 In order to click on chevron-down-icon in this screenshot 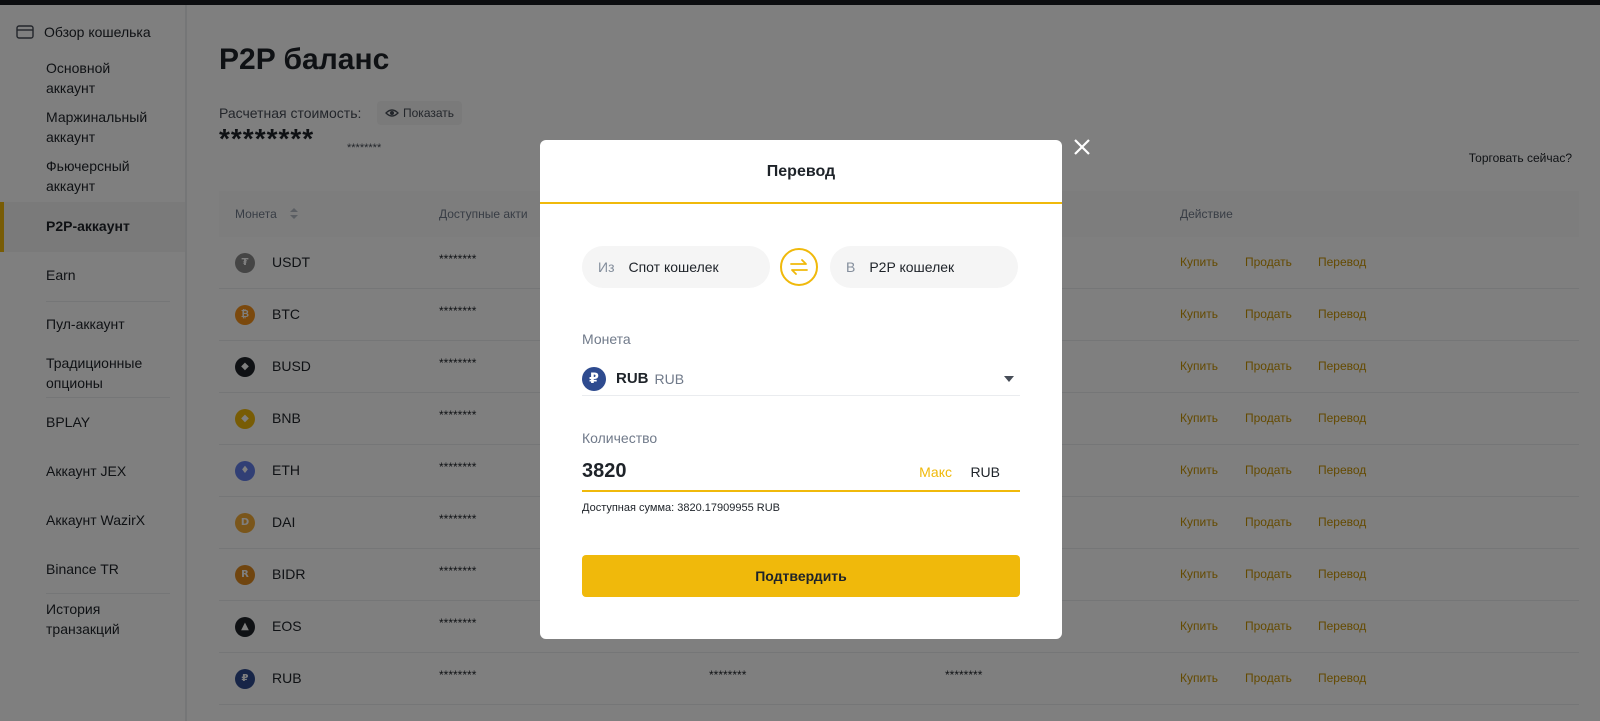, I will do `click(1009, 379)`.